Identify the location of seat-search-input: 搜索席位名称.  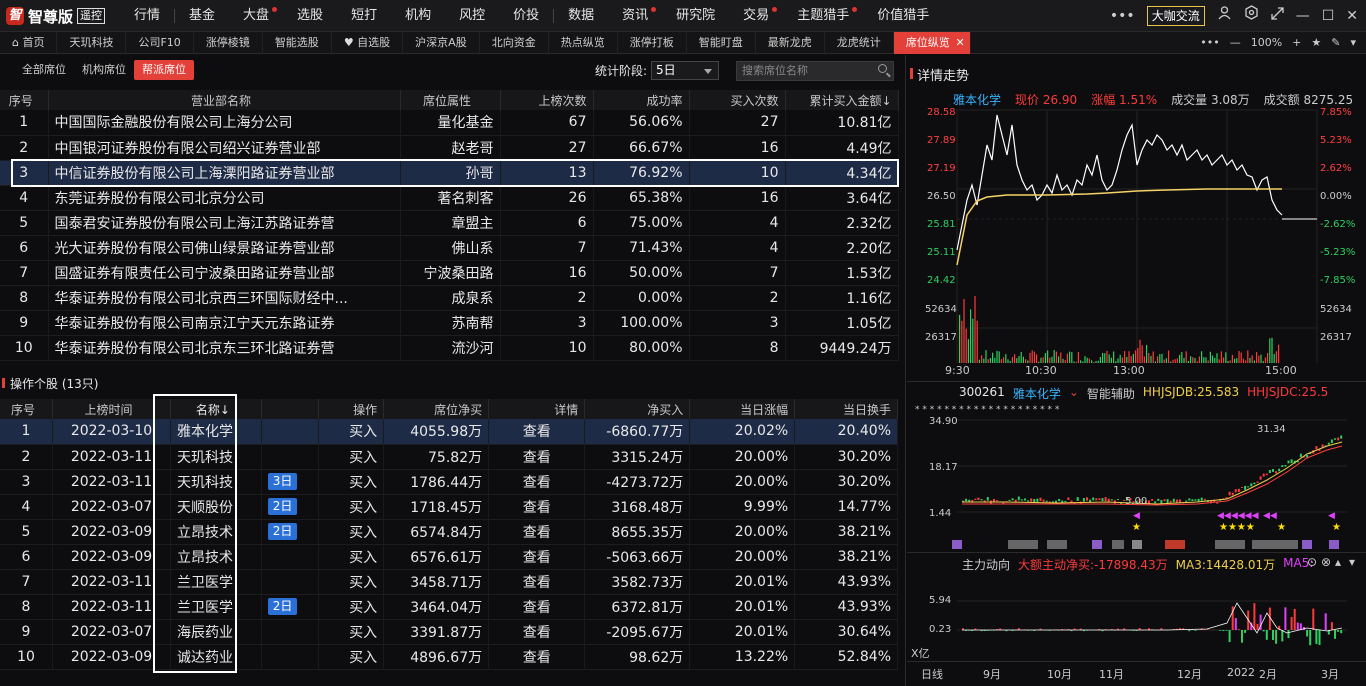
(815, 71).